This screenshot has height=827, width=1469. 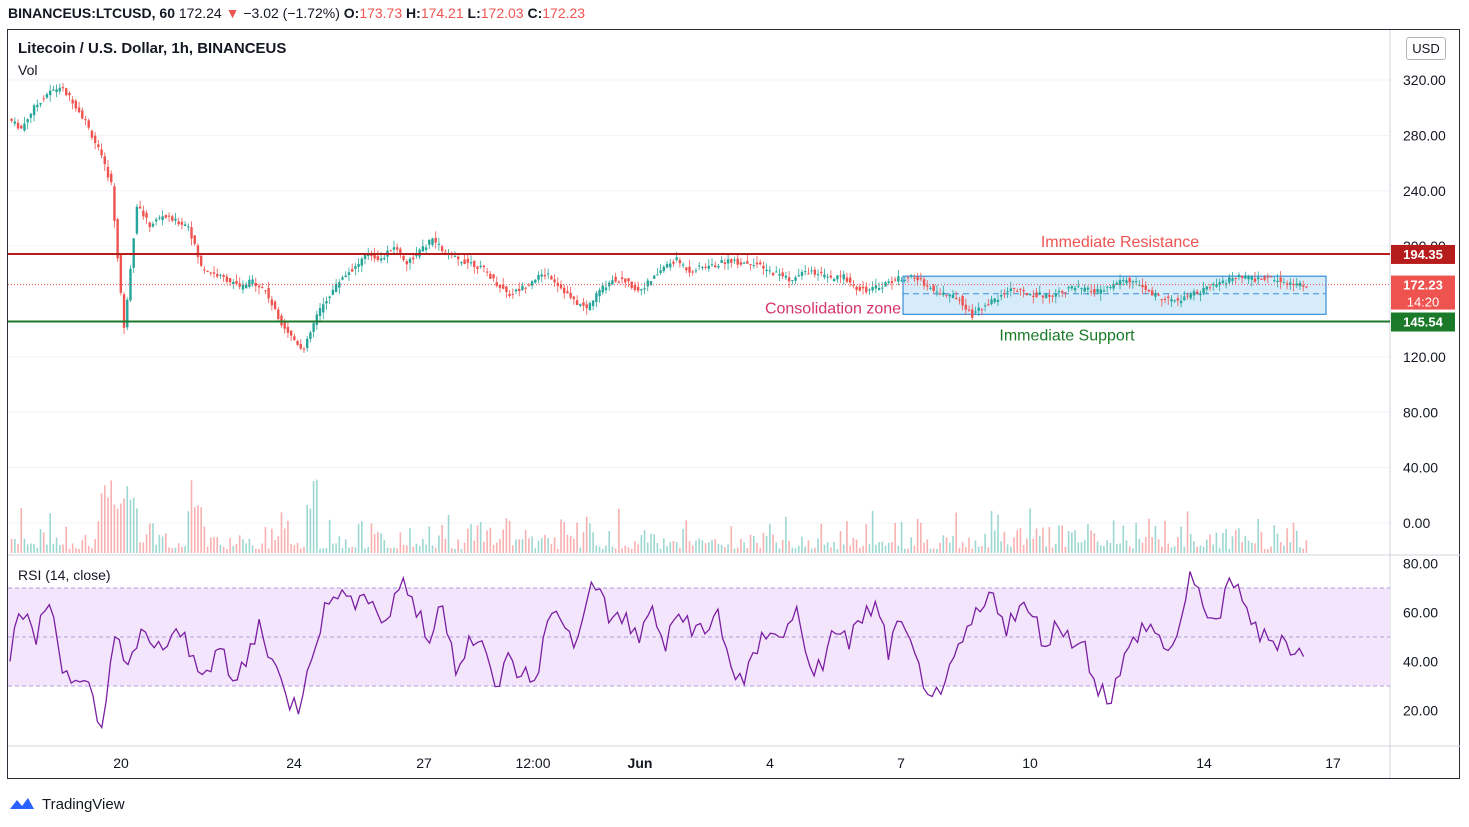 What do you see at coordinates (1426, 48) in the screenshot?
I see `currency-badge: USD` at bounding box center [1426, 48].